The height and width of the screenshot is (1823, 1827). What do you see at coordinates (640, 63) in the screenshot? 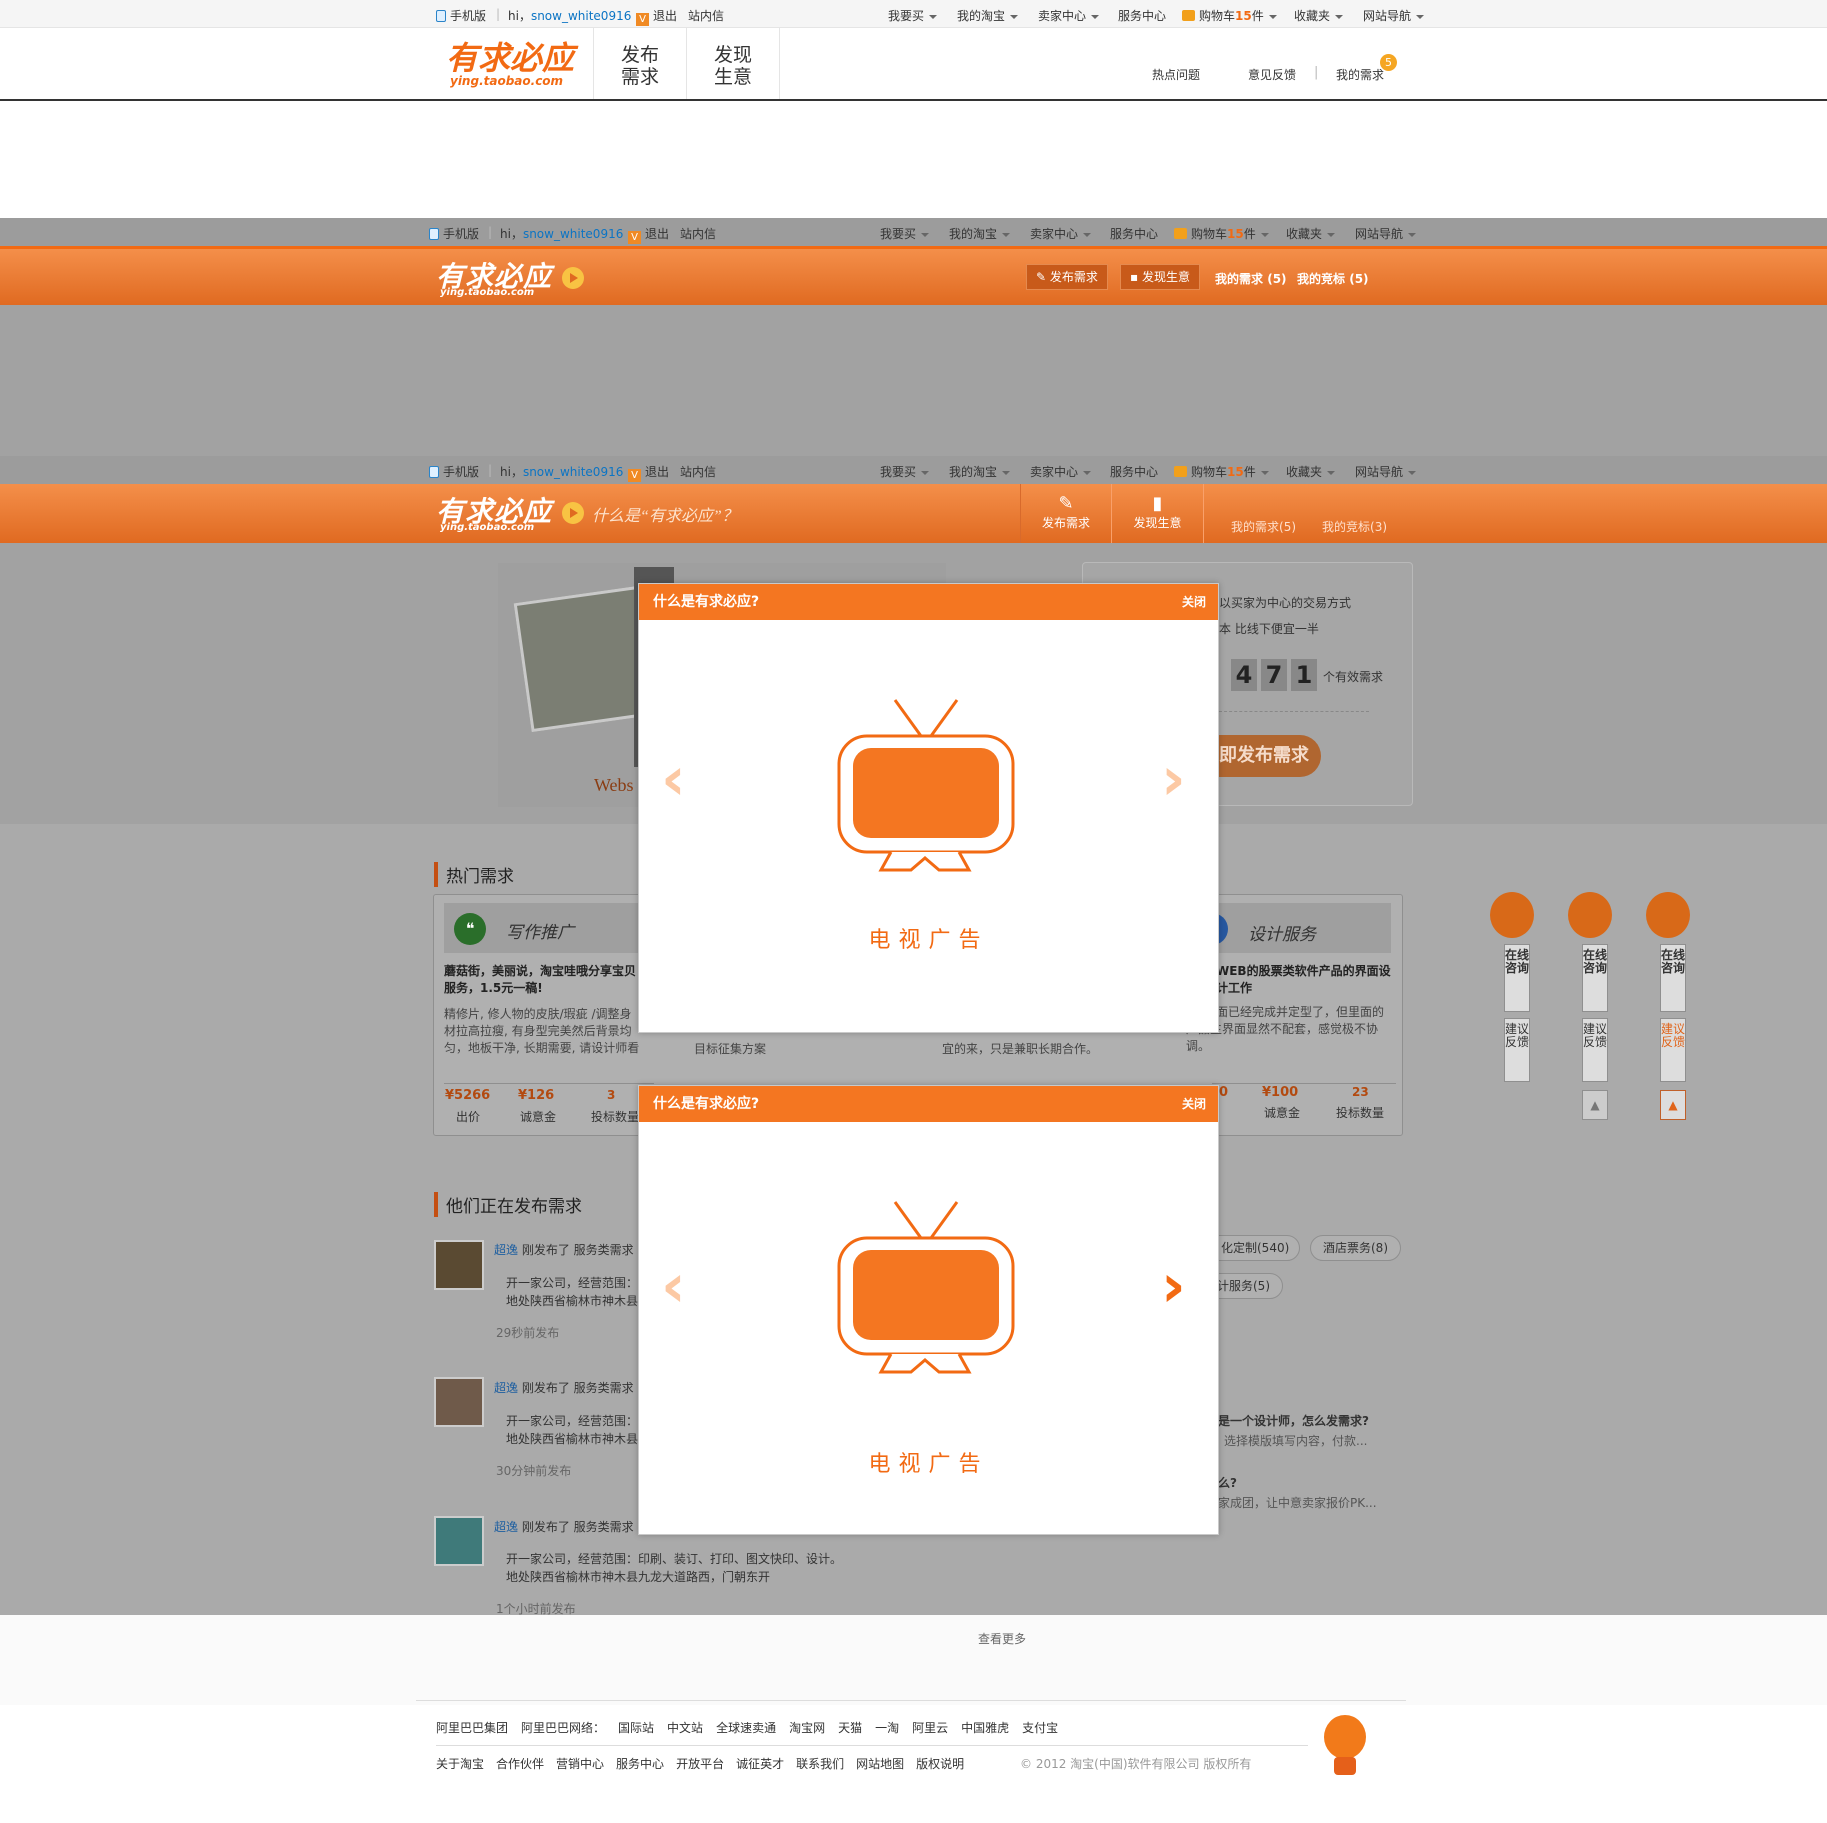
I see `nav-publish-demand: 发布 需求` at bounding box center [640, 63].